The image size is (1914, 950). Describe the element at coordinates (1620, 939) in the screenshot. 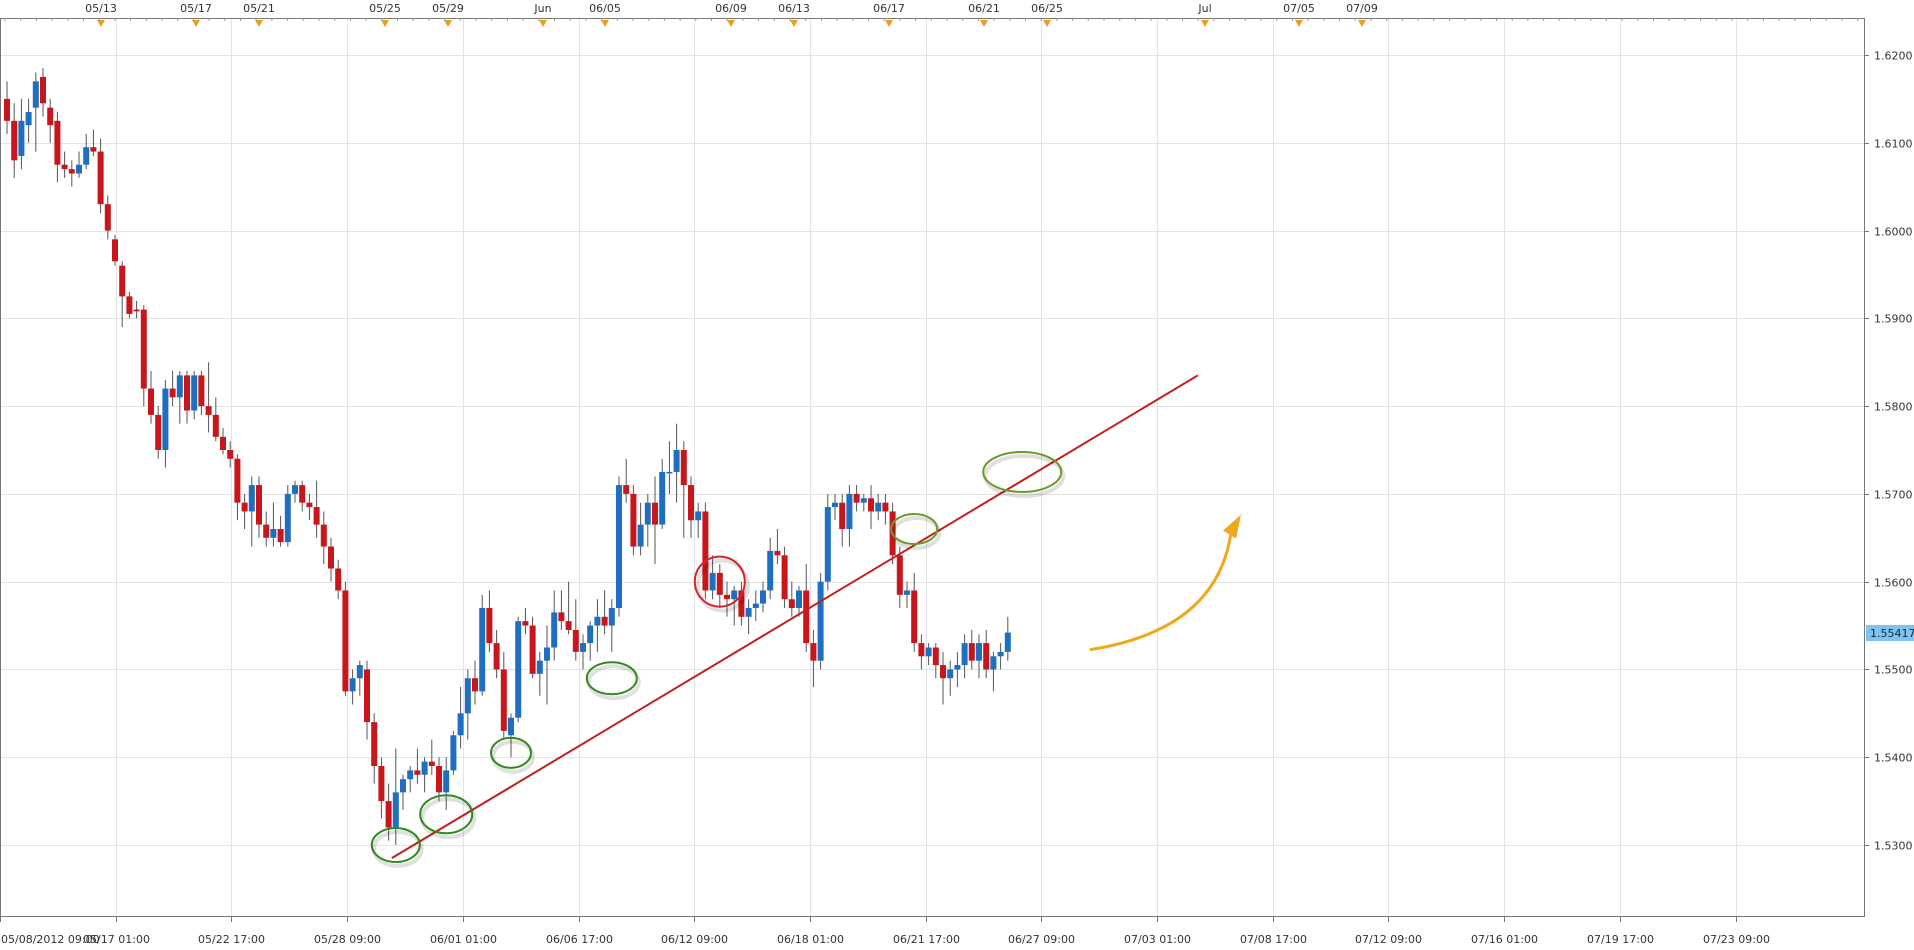

I see `x-tick-label: 07/19 17:00` at that location.